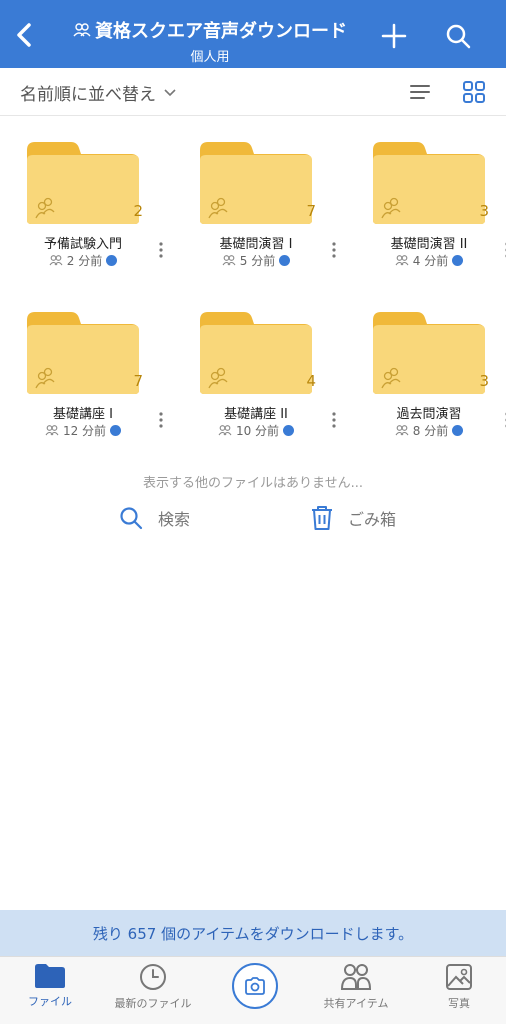 The width and height of the screenshot is (506, 1024). I want to click on app-header: 資格スクエア音声ダウンロード 個人用, so click(253, 34).